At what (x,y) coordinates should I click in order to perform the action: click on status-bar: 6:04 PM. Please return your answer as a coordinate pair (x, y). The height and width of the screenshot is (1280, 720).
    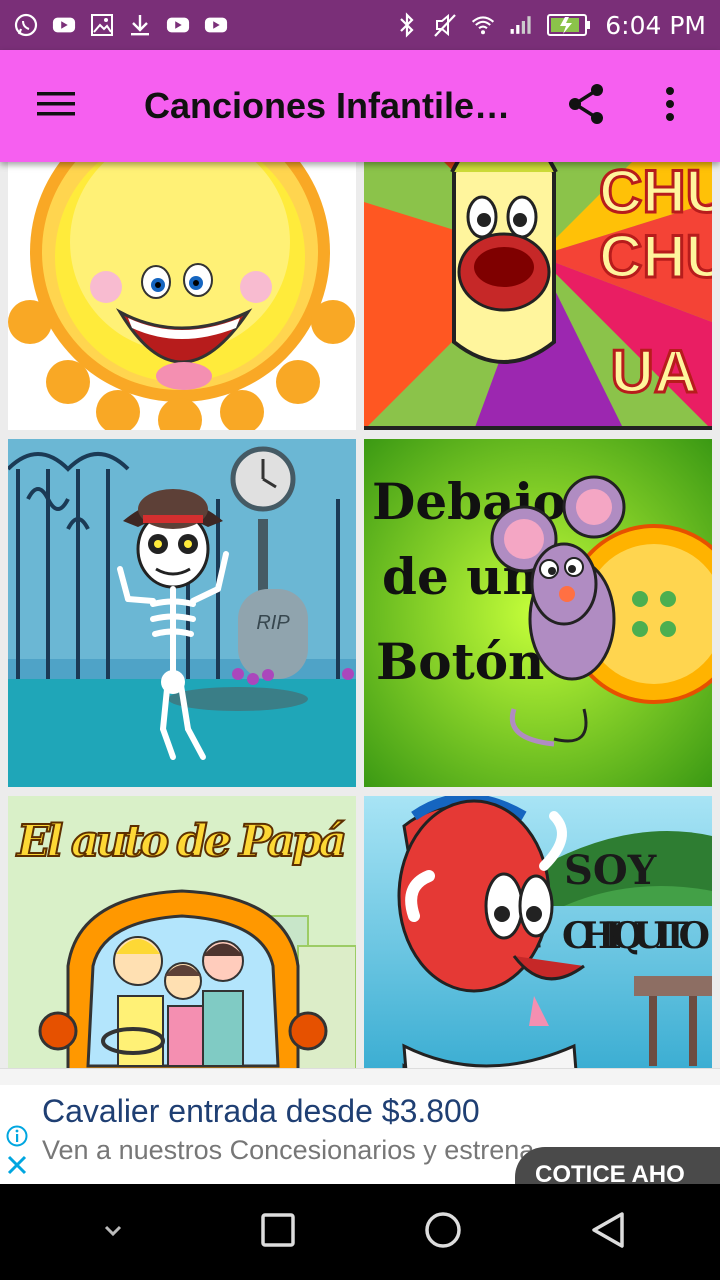
    Looking at the image, I should click on (360, 25).